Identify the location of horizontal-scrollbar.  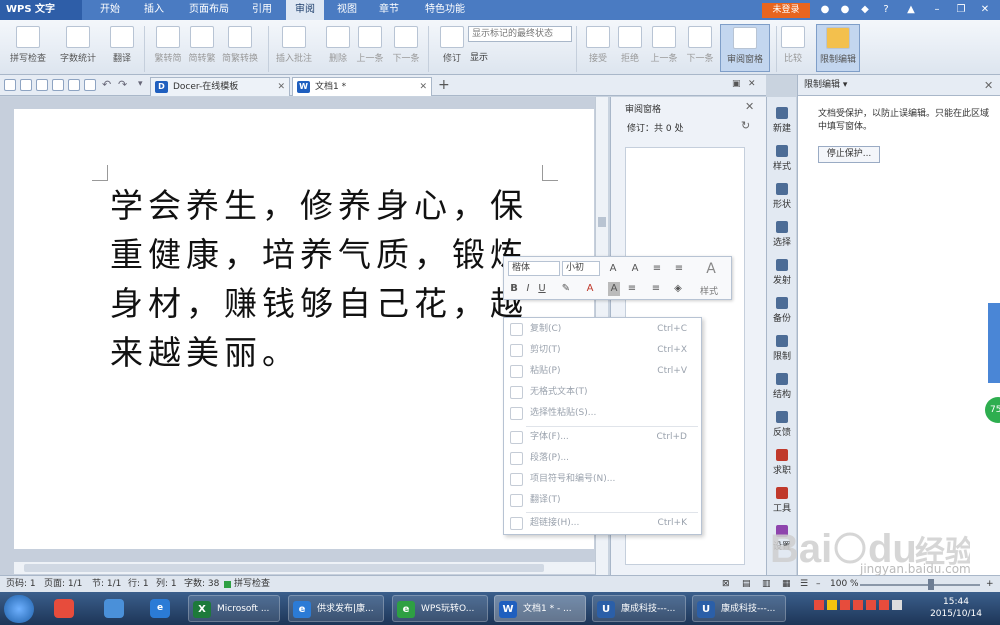
(304, 568).